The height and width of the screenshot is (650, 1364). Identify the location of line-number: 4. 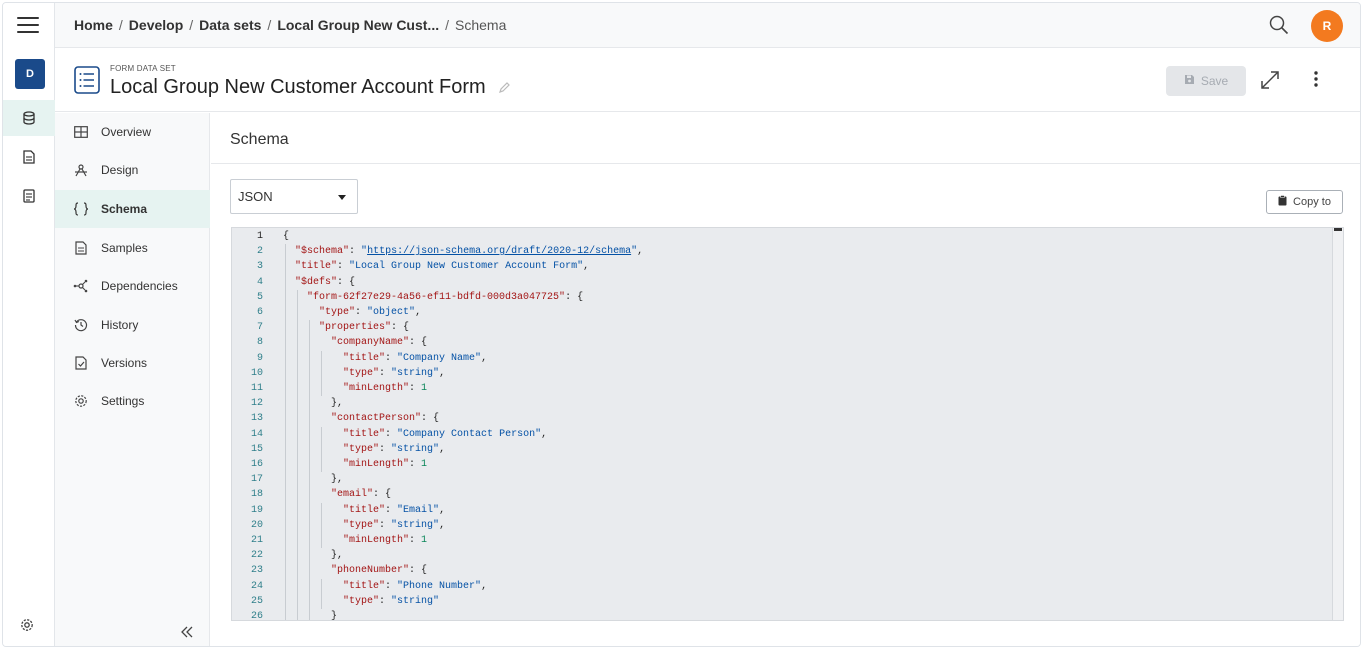
(259, 282).